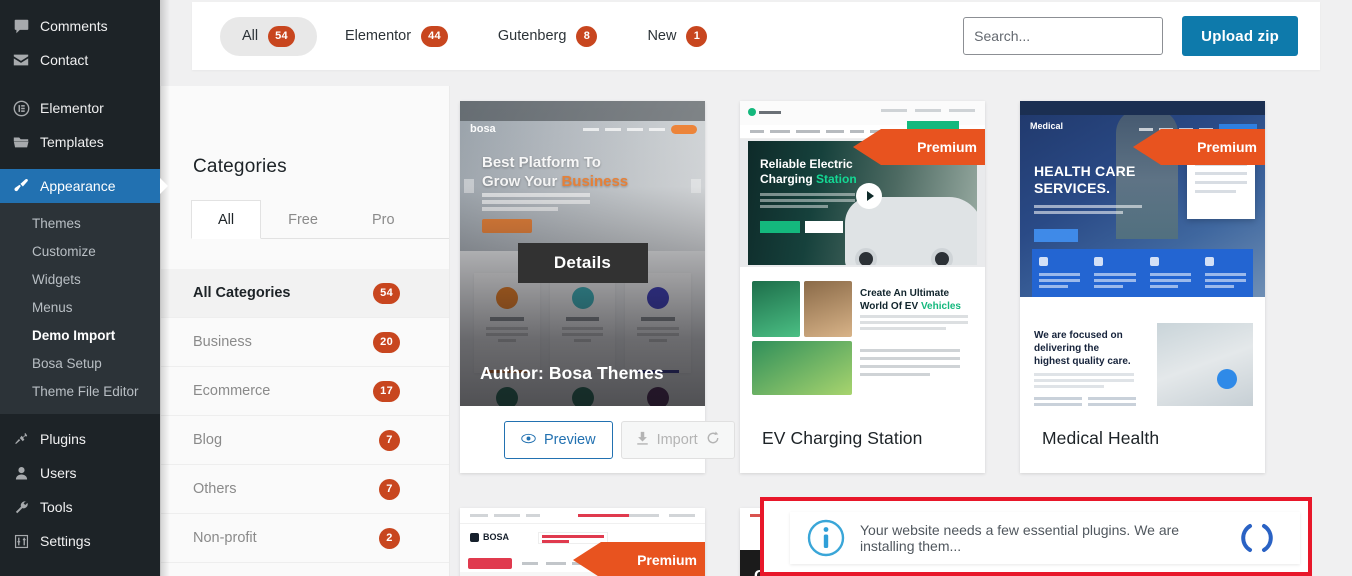  I want to click on preview-label: Preview, so click(570, 440).